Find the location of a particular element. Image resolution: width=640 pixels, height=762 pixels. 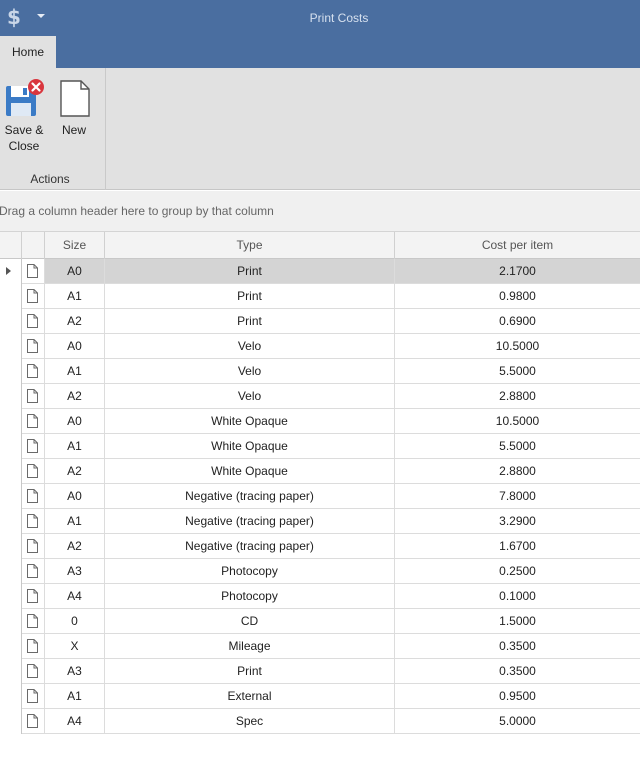

column-header-cost-per-item: Cost per item is located at coordinates (517, 245).